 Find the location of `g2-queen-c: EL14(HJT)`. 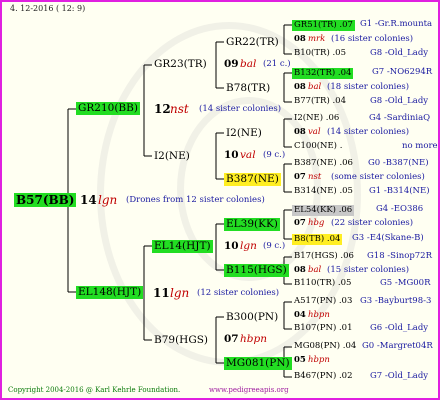

g2-queen-c: EL14(HJT) is located at coordinates (182, 246).